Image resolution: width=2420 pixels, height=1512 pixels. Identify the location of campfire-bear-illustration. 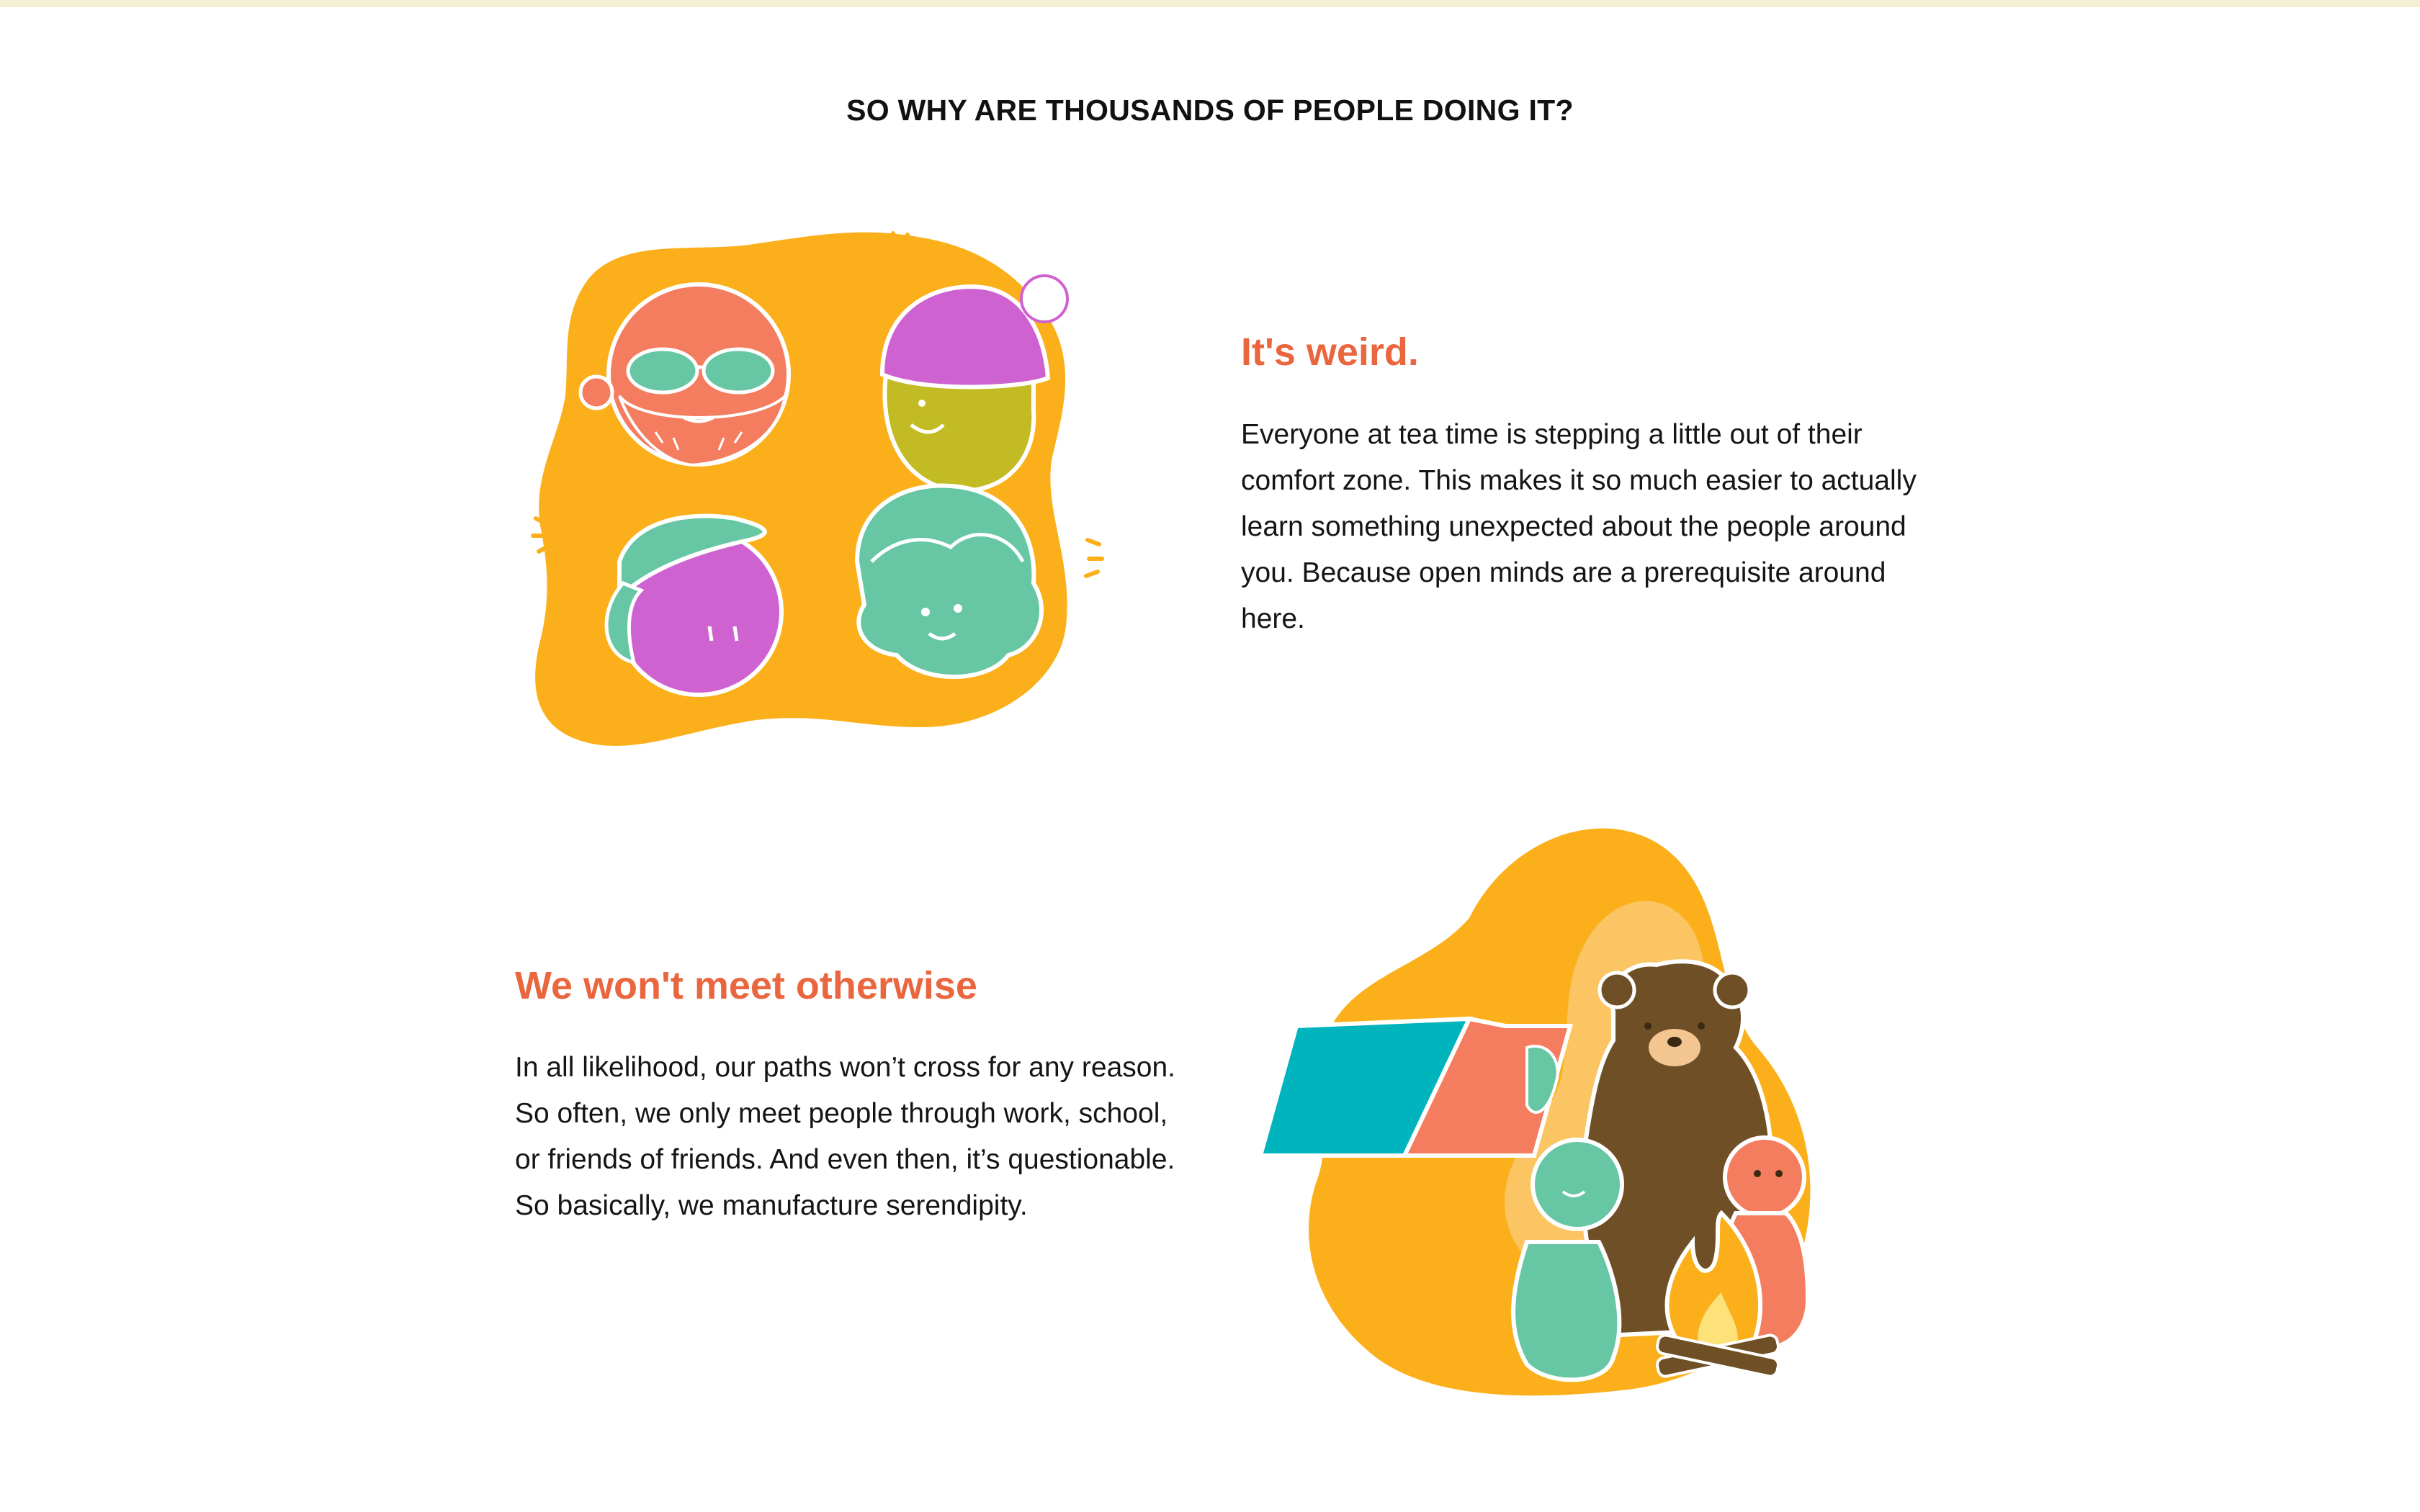
(1534, 1112).